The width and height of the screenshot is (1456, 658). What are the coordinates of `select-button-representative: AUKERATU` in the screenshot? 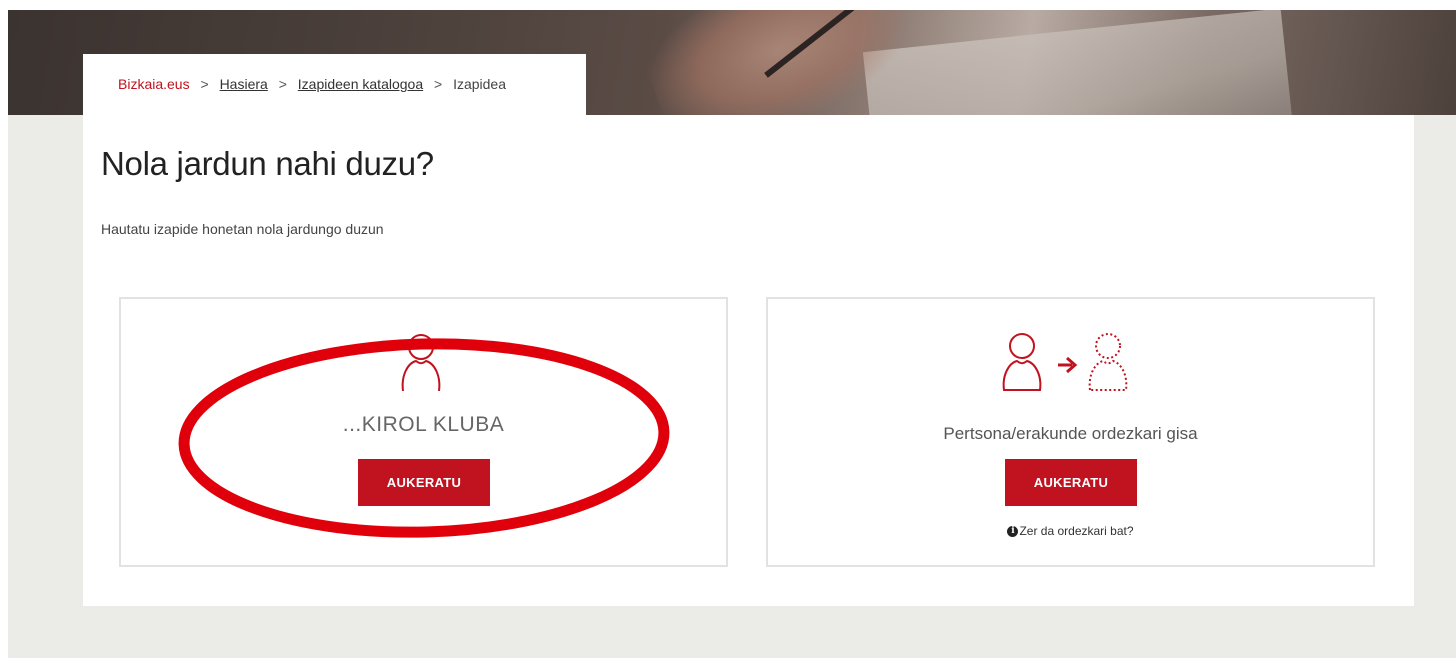 It's located at (1071, 482).